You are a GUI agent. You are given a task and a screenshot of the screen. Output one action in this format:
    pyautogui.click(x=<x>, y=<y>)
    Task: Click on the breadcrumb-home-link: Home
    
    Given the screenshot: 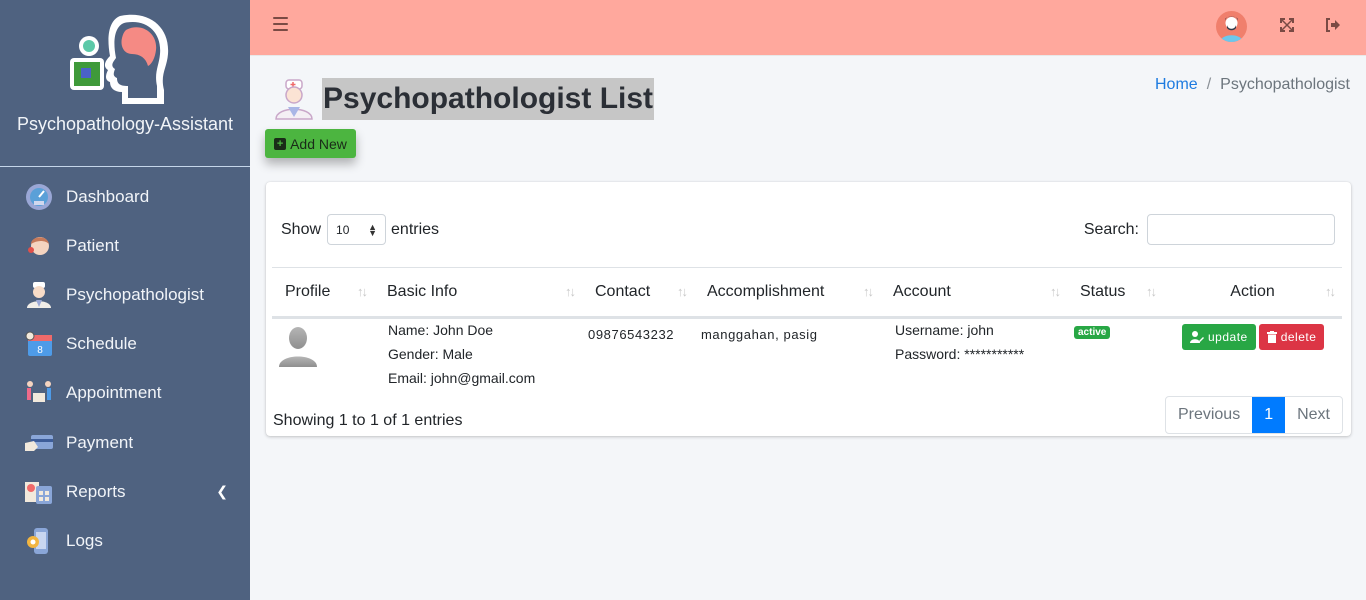 What is the action you would take?
    pyautogui.click(x=1176, y=84)
    